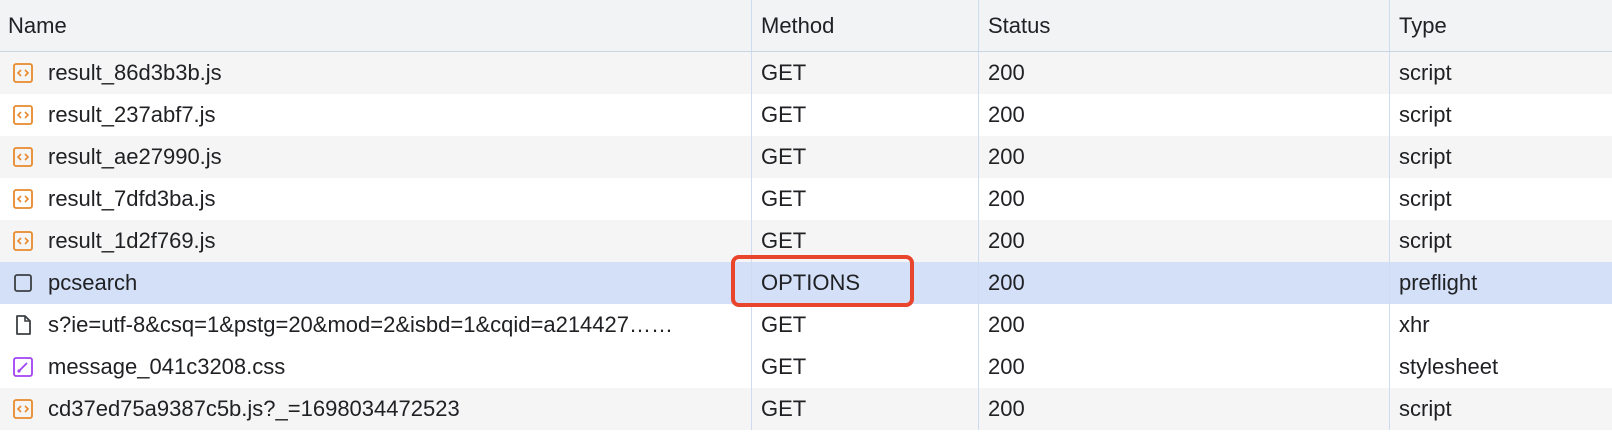 Image resolution: width=1612 pixels, height=440 pixels. Describe the element at coordinates (1184, 25) in the screenshot. I see `column-header-status: Status` at that location.